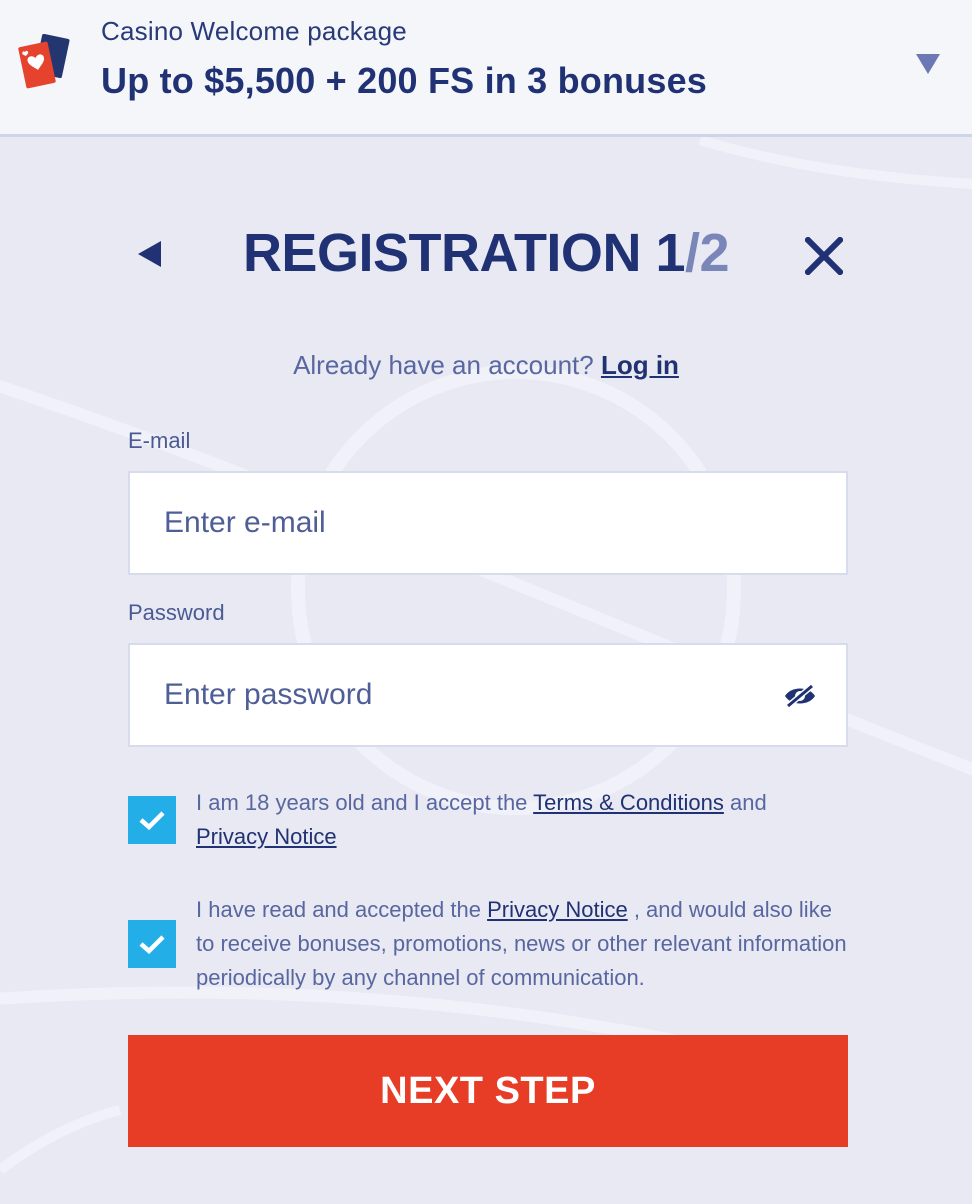 The image size is (972, 1204). I want to click on email-field, so click(488, 523).